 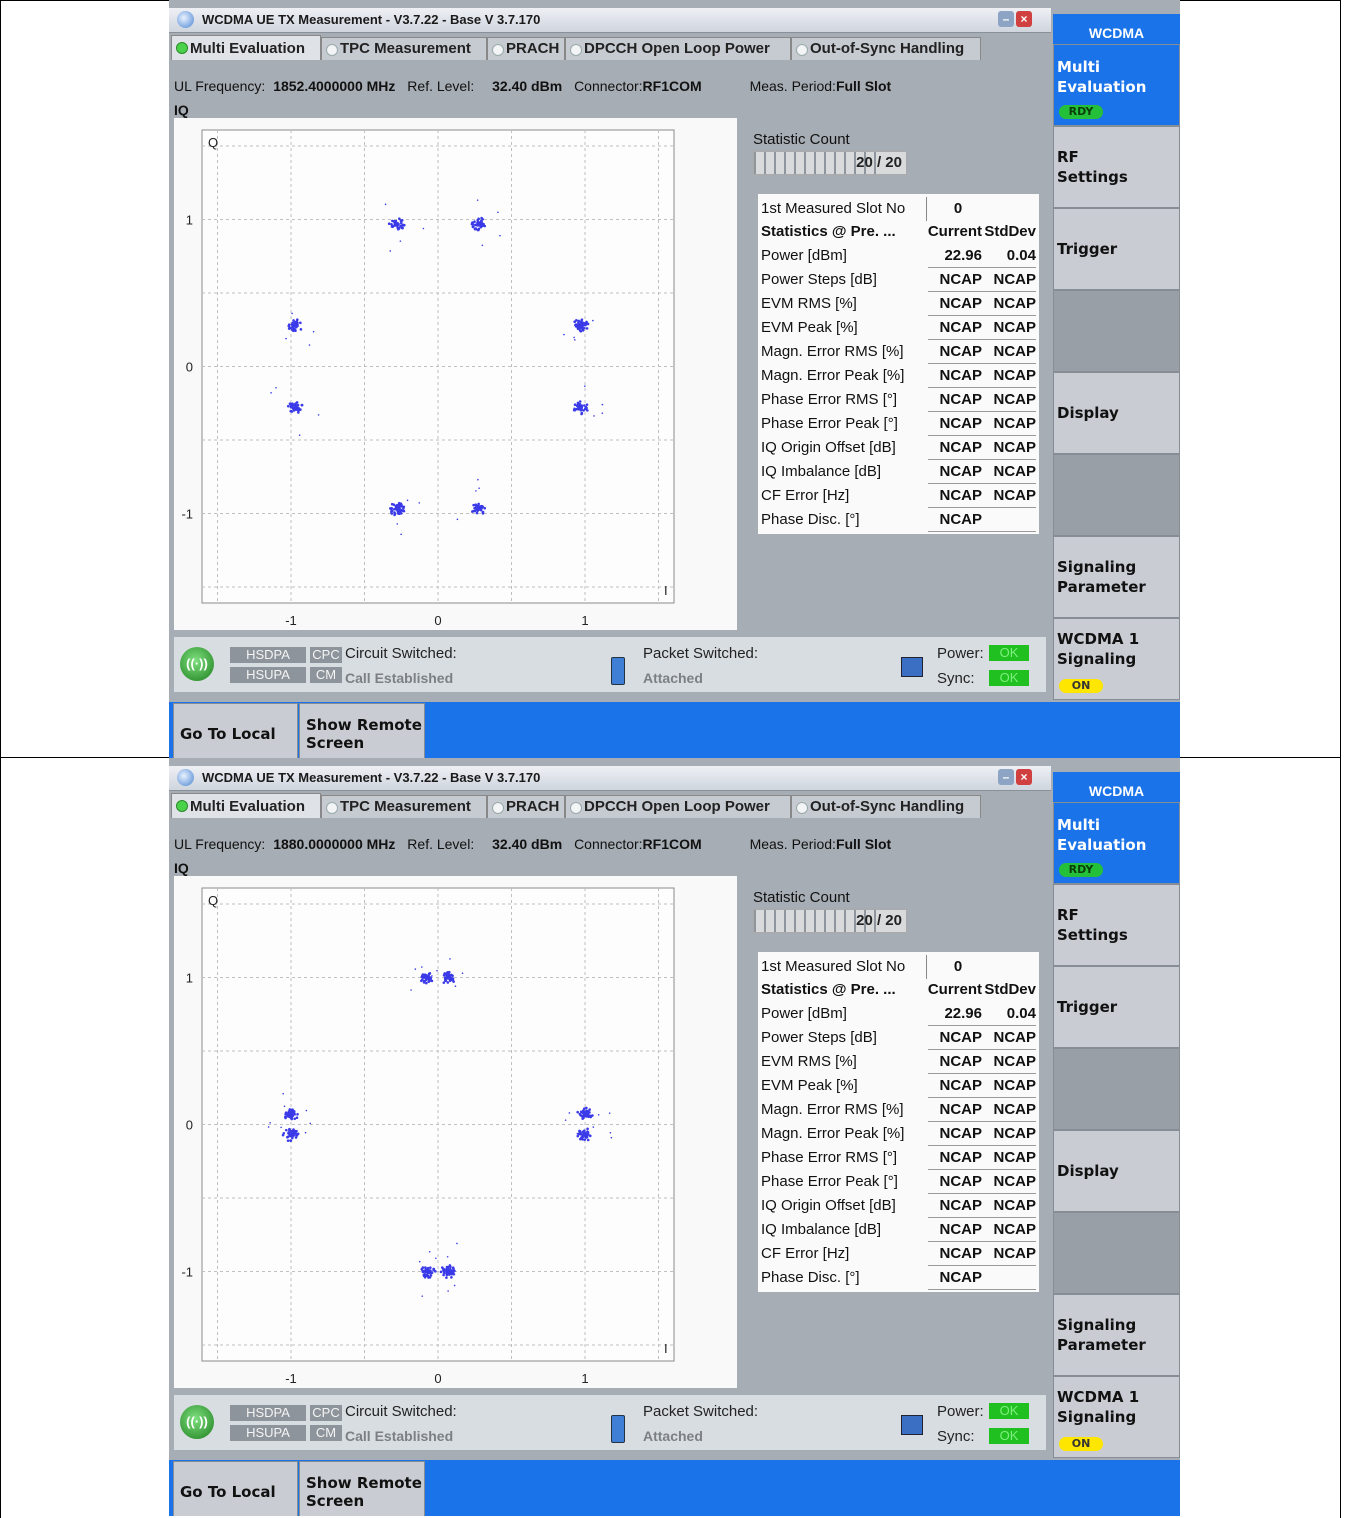 I want to click on iq-section-label: IQ, so click(x=181, y=868).